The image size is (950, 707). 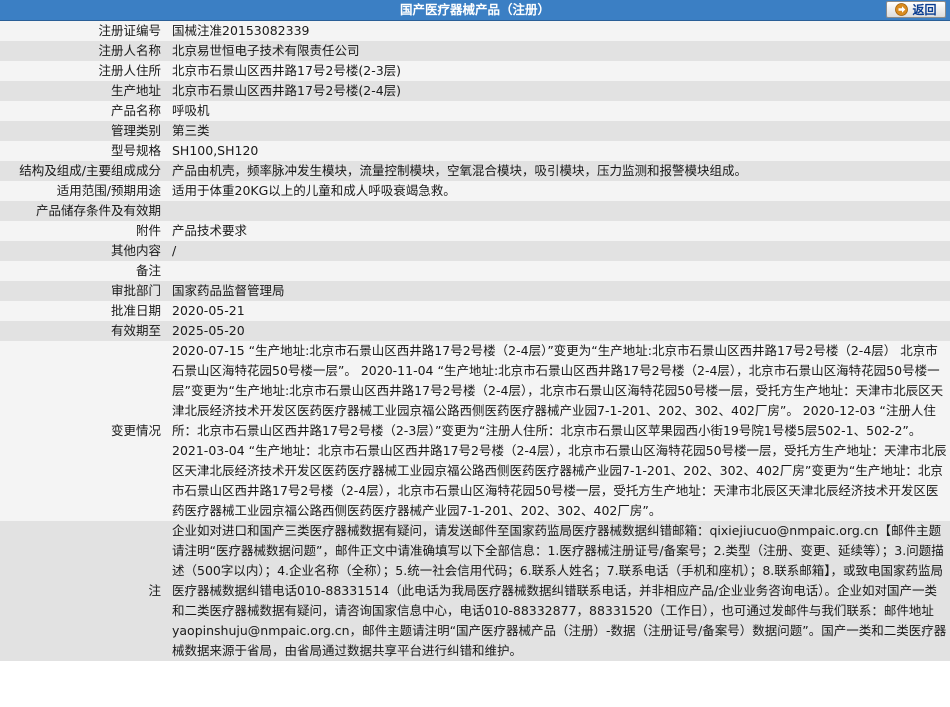 I want to click on table-row: 产品名称 呼吸机, so click(x=475, y=111).